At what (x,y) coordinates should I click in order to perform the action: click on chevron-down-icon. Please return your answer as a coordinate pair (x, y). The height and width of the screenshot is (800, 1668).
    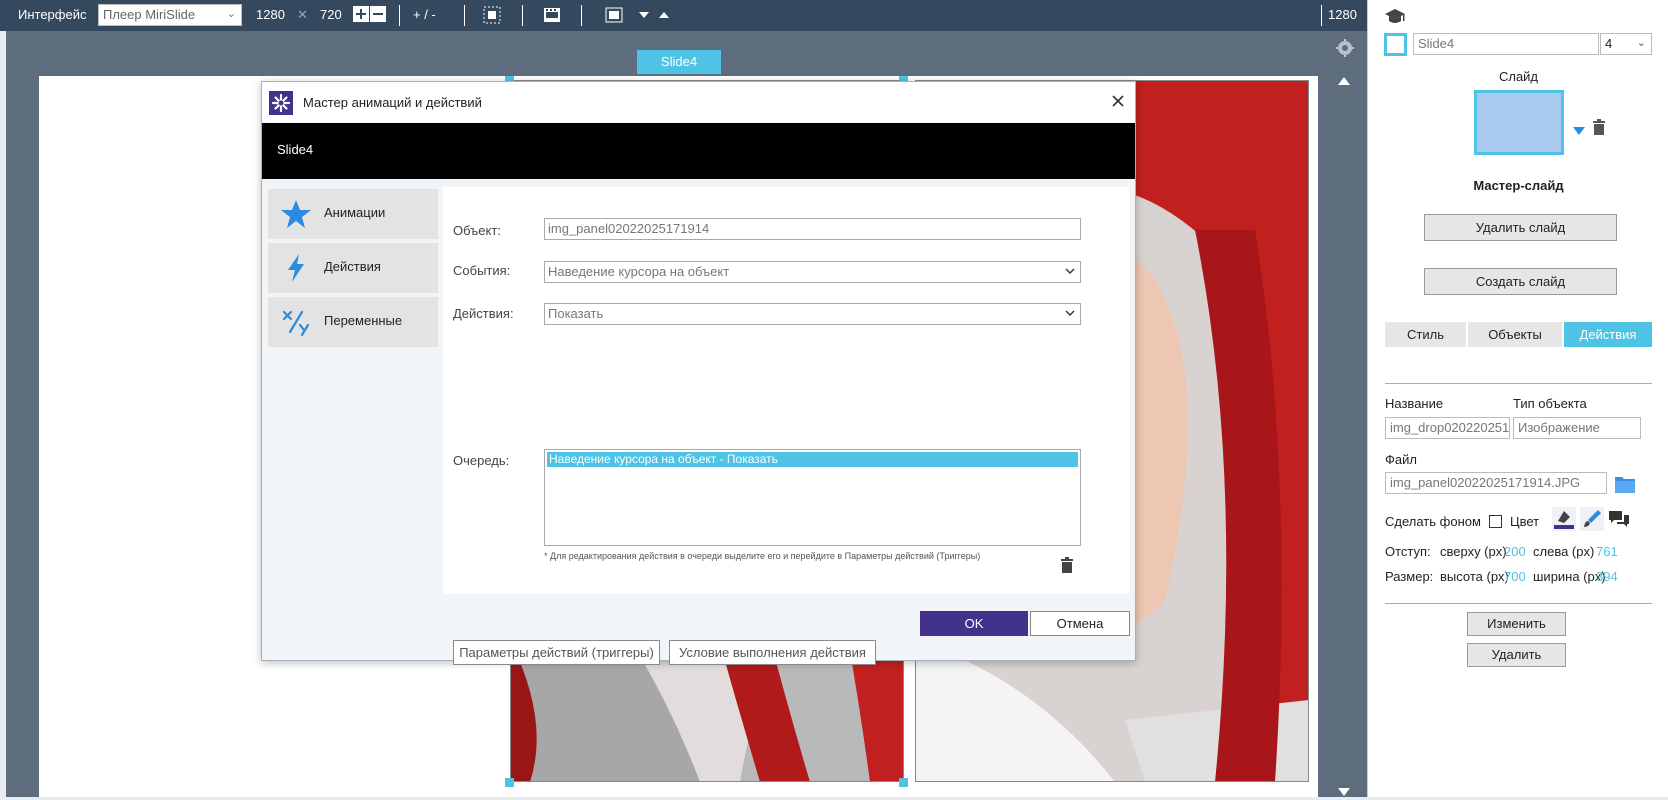
    Looking at the image, I should click on (1070, 272).